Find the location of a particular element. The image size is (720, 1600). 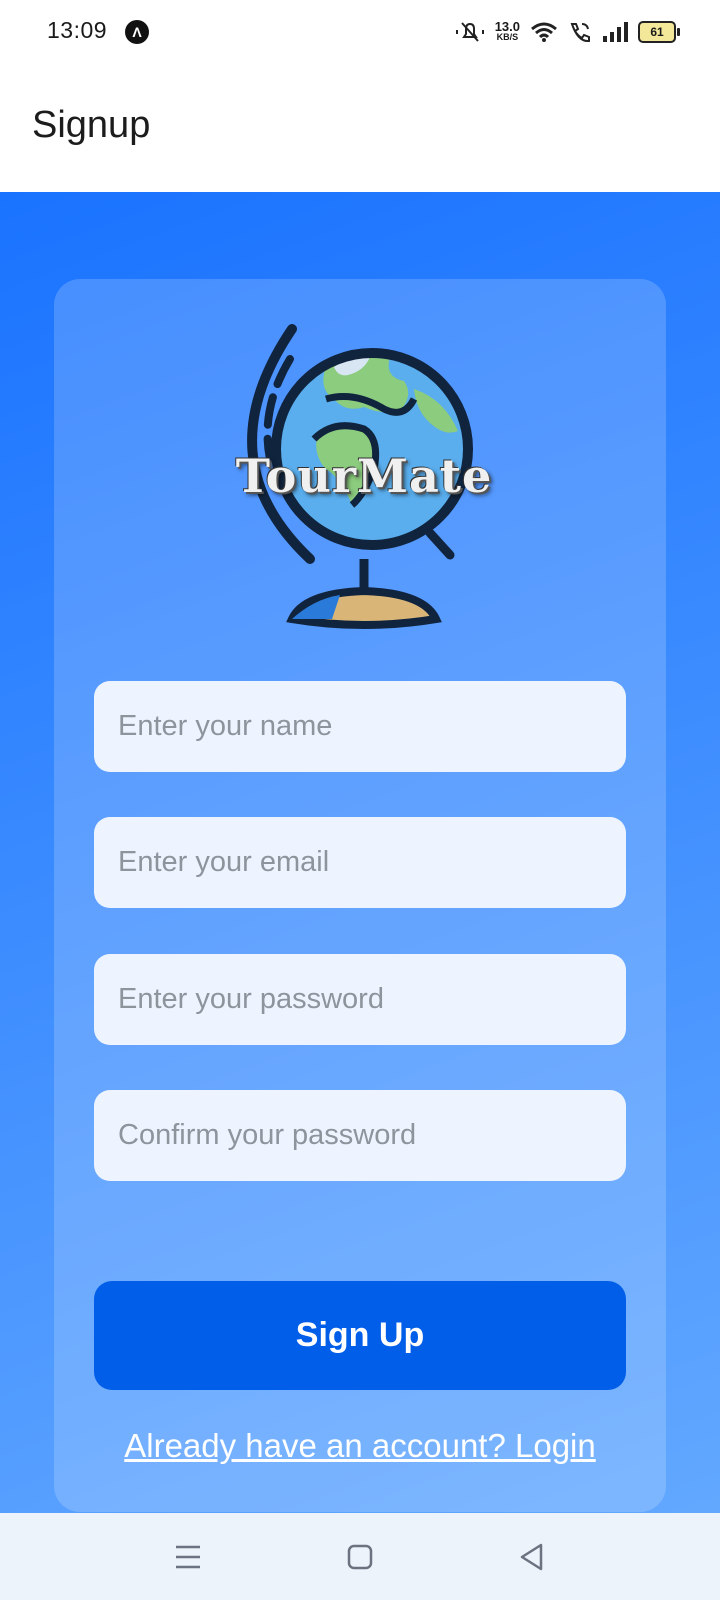

network-speed-unit: KB/S is located at coordinates (507, 37).